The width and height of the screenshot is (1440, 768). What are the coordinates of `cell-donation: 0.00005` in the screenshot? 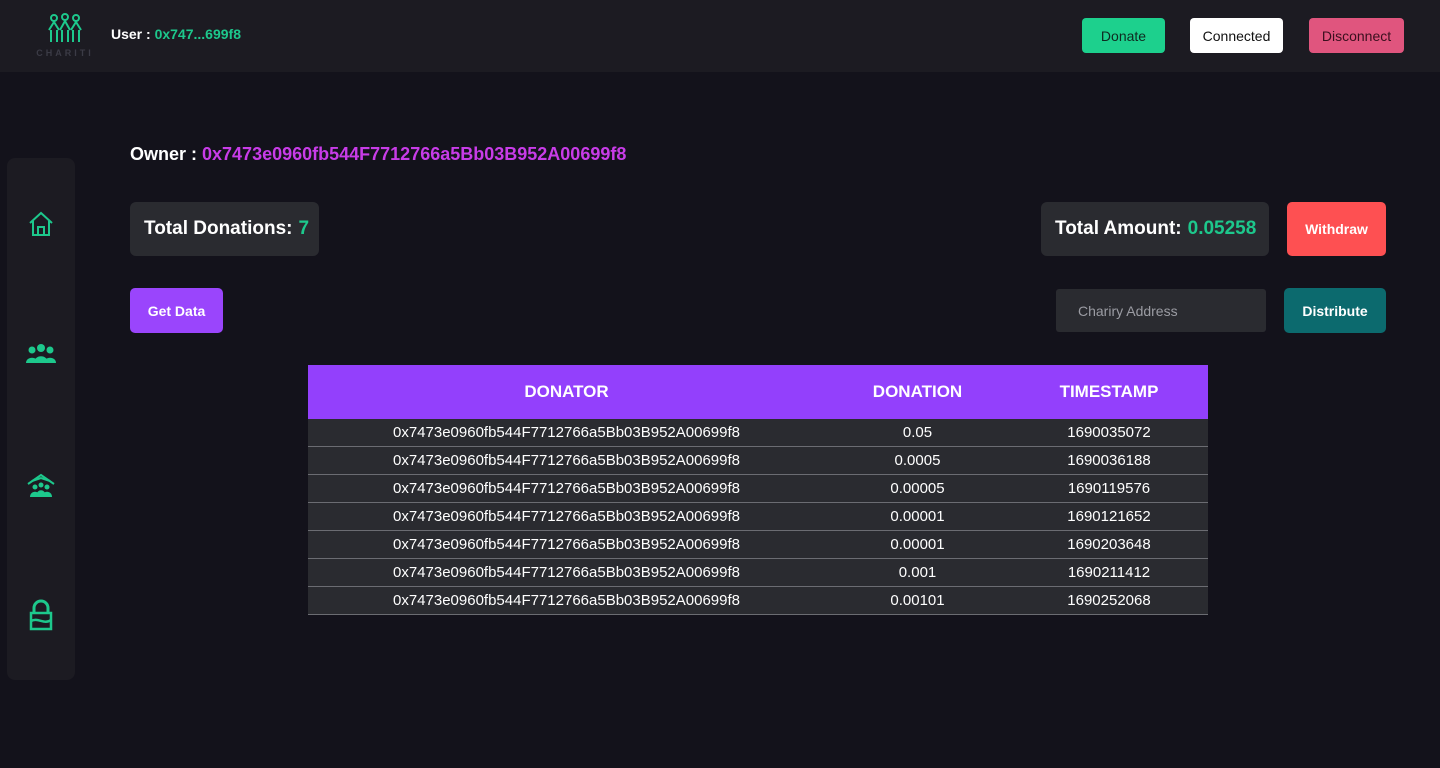 It's located at (917, 488).